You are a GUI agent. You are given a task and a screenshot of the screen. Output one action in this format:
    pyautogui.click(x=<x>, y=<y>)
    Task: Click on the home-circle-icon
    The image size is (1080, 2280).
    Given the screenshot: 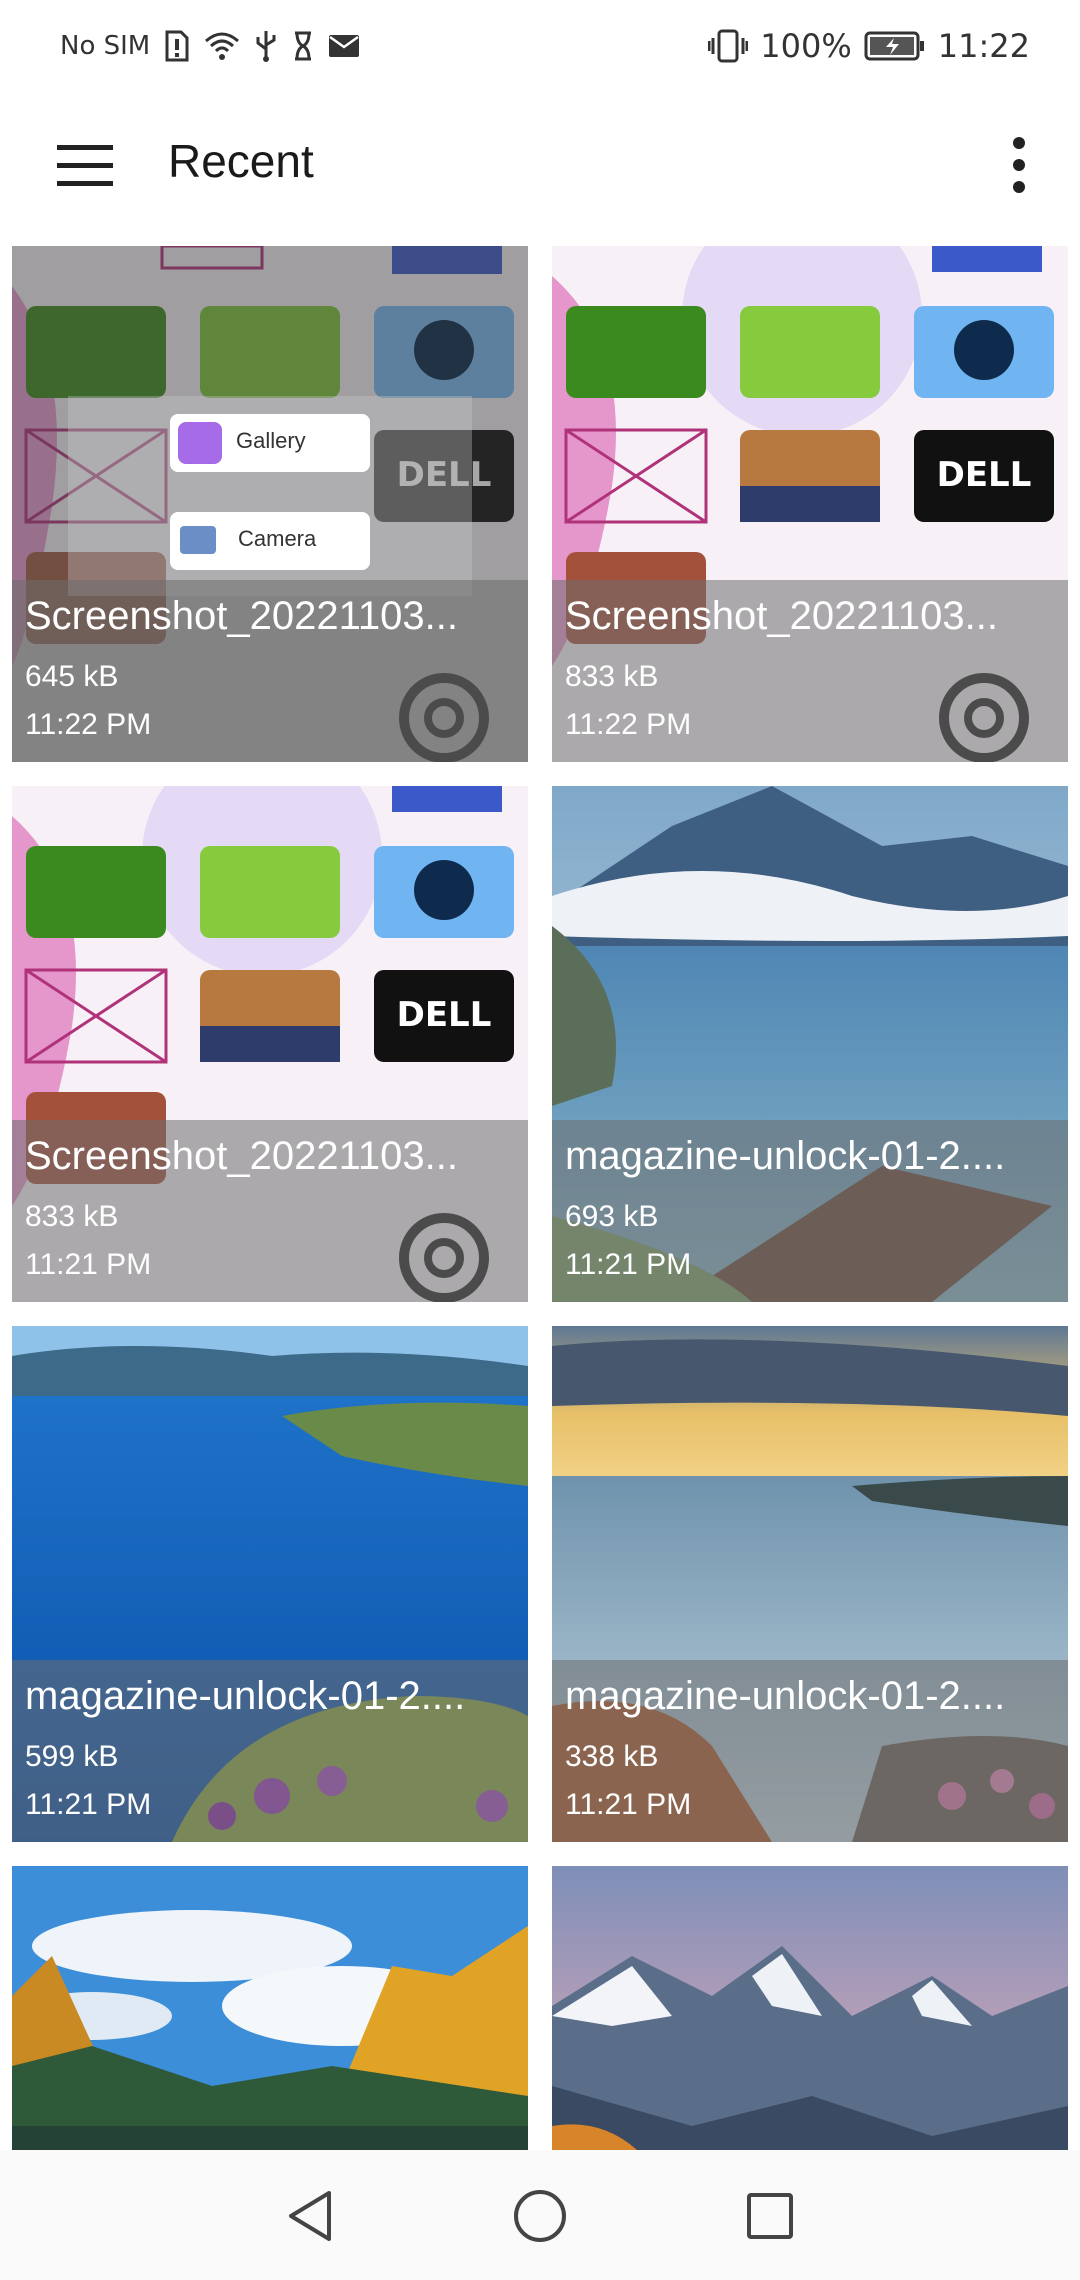 What is the action you would take?
    pyautogui.click(x=540, y=2216)
    